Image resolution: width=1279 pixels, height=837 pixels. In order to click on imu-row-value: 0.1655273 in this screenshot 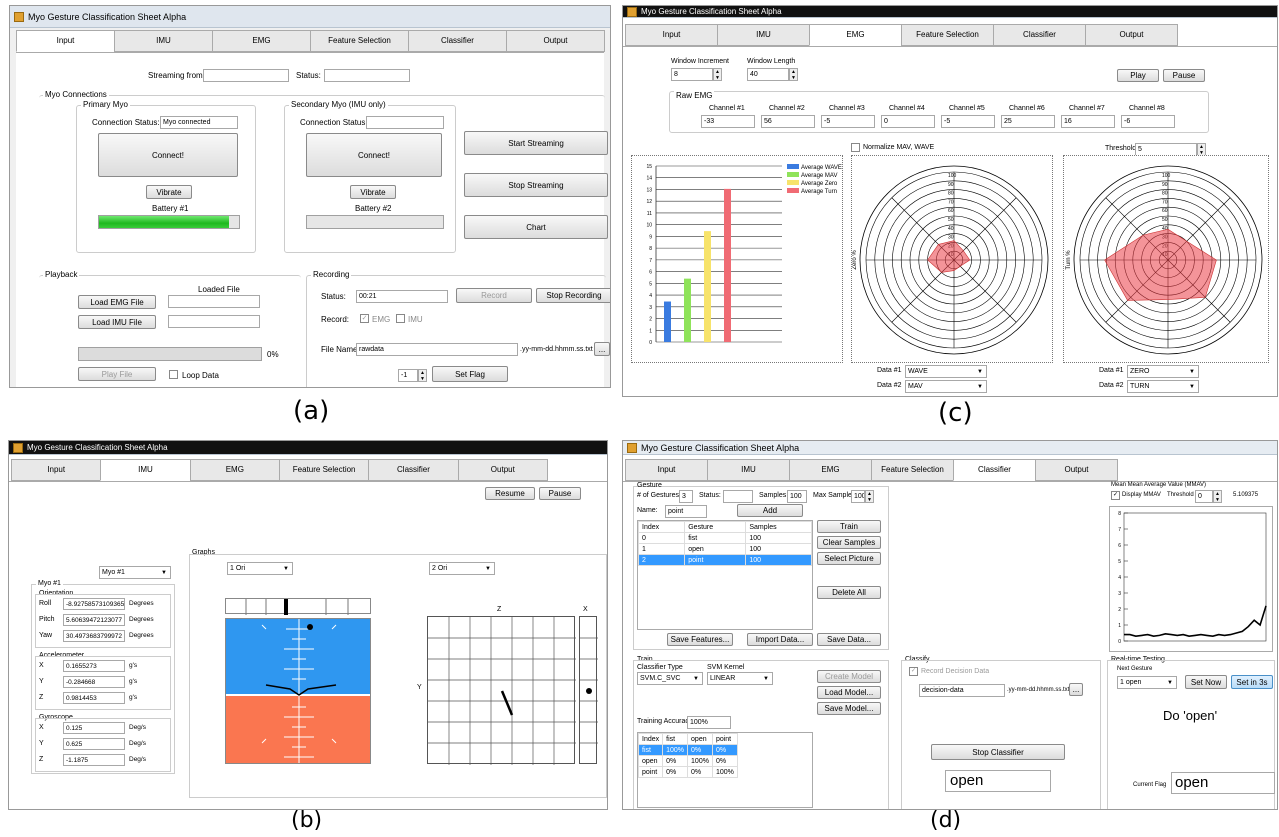, I will do `click(94, 666)`.